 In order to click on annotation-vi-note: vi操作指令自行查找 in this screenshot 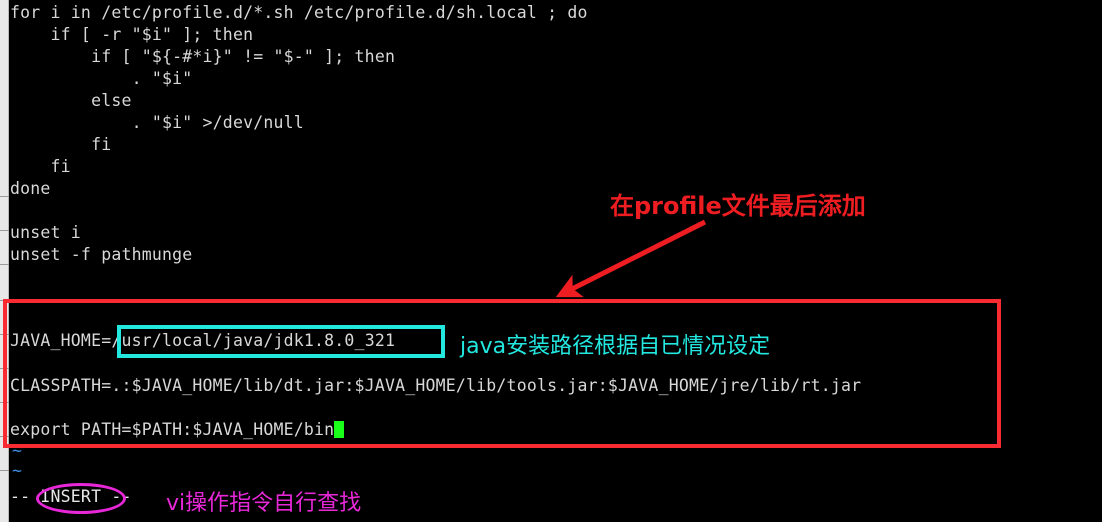, I will do `click(264, 503)`.